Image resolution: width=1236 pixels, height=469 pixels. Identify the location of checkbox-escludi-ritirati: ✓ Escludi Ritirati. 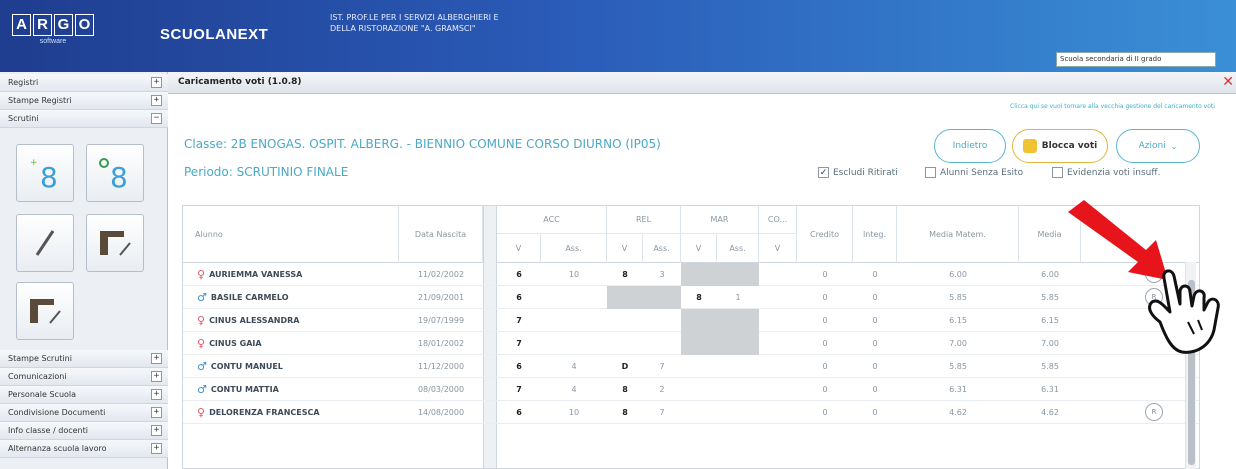
(858, 172).